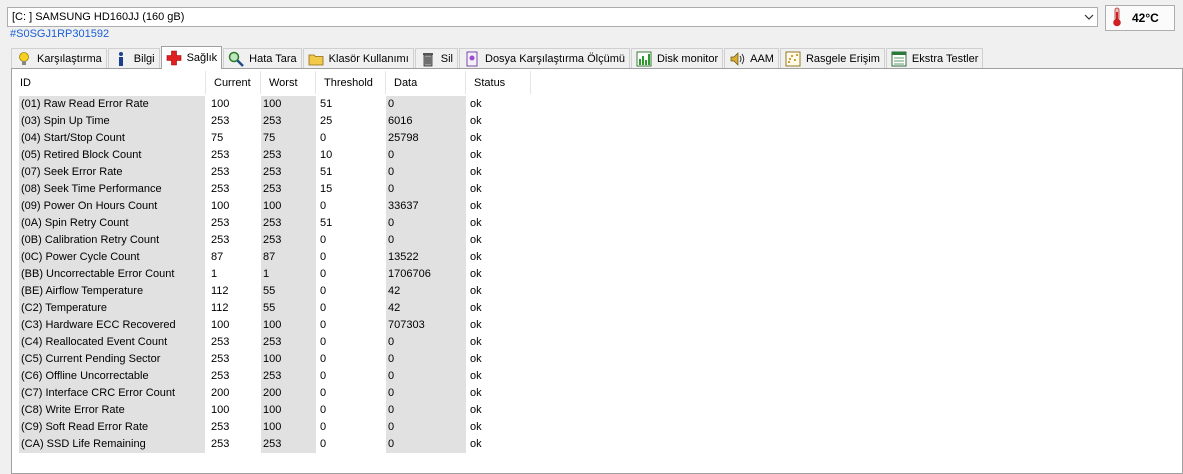 The height and width of the screenshot is (474, 1183). What do you see at coordinates (552, 17) in the screenshot?
I see `drive-select: [C: ] SAMSUNG HD160JJ (160 gB)` at bounding box center [552, 17].